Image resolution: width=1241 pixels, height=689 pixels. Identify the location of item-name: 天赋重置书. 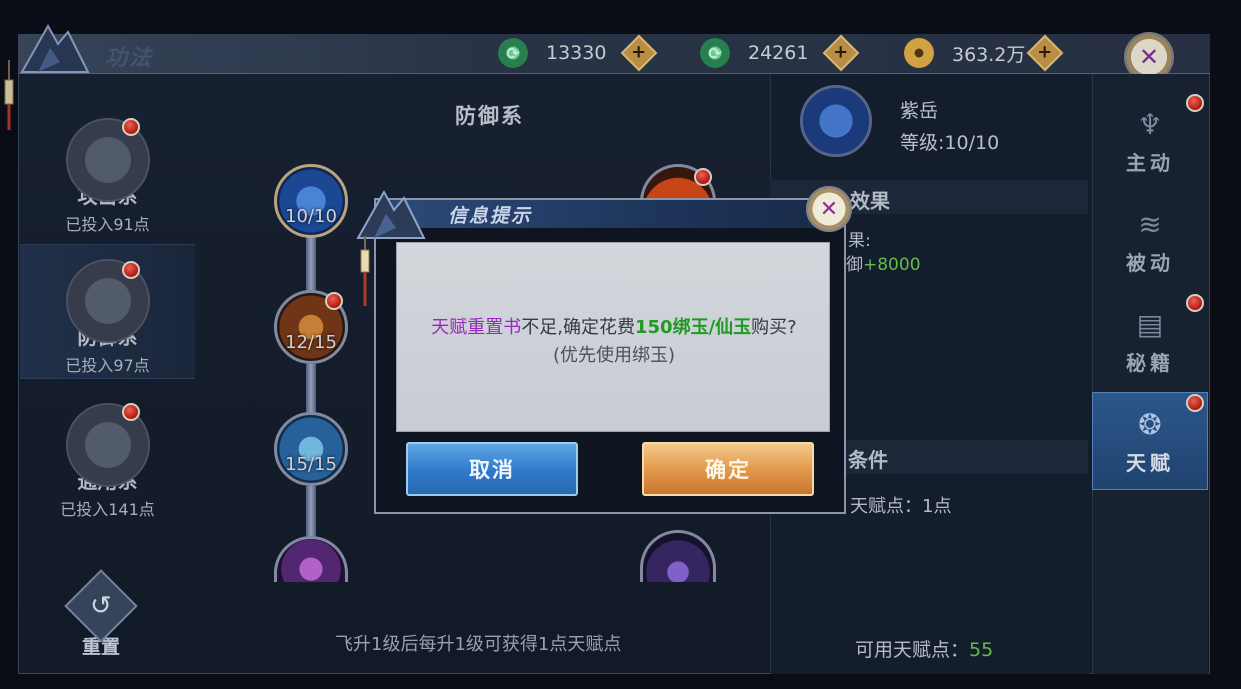
(476, 327).